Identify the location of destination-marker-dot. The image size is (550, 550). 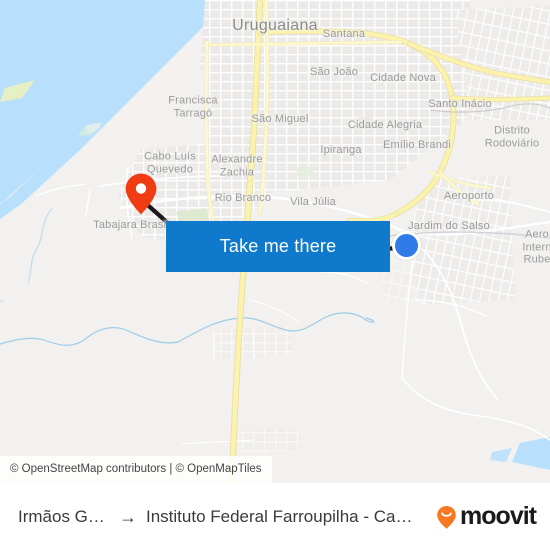
(406, 245).